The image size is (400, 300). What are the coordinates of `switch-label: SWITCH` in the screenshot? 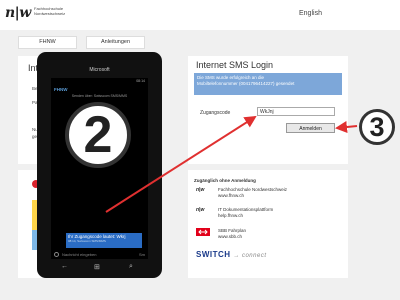 It's located at (213, 254).